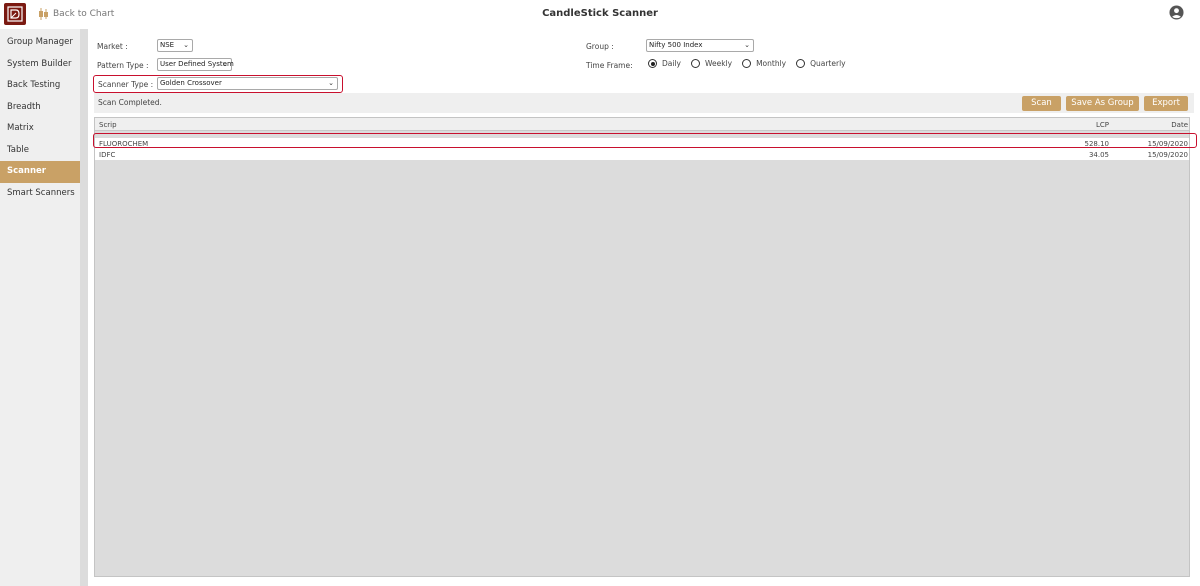 The width and height of the screenshot is (1200, 586). I want to click on table-header: Scrip LCP Date, so click(642, 124).